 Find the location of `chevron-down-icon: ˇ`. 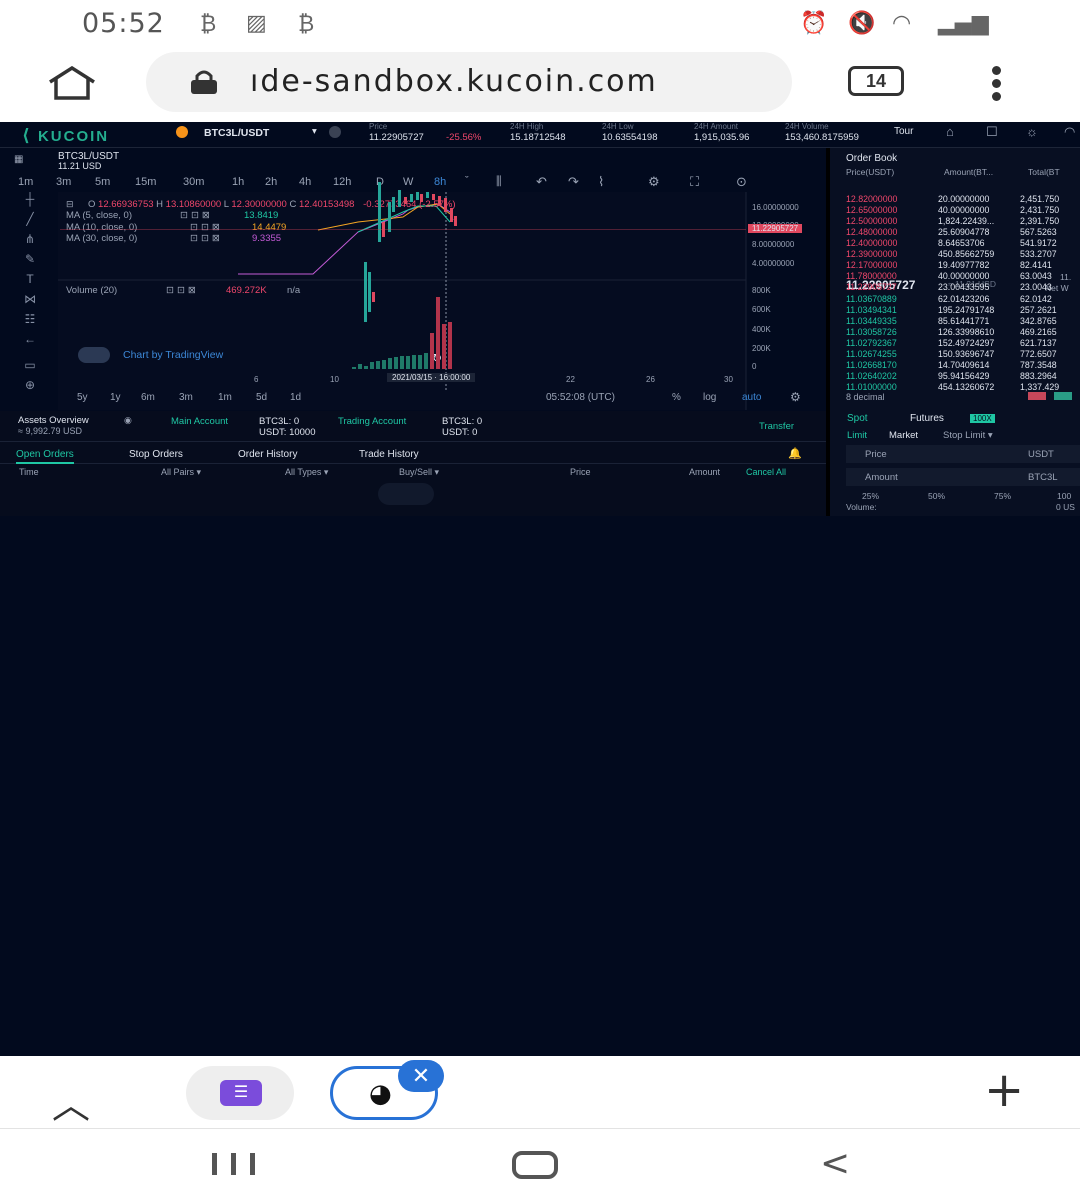

chevron-down-icon: ˇ is located at coordinates (467, 181).